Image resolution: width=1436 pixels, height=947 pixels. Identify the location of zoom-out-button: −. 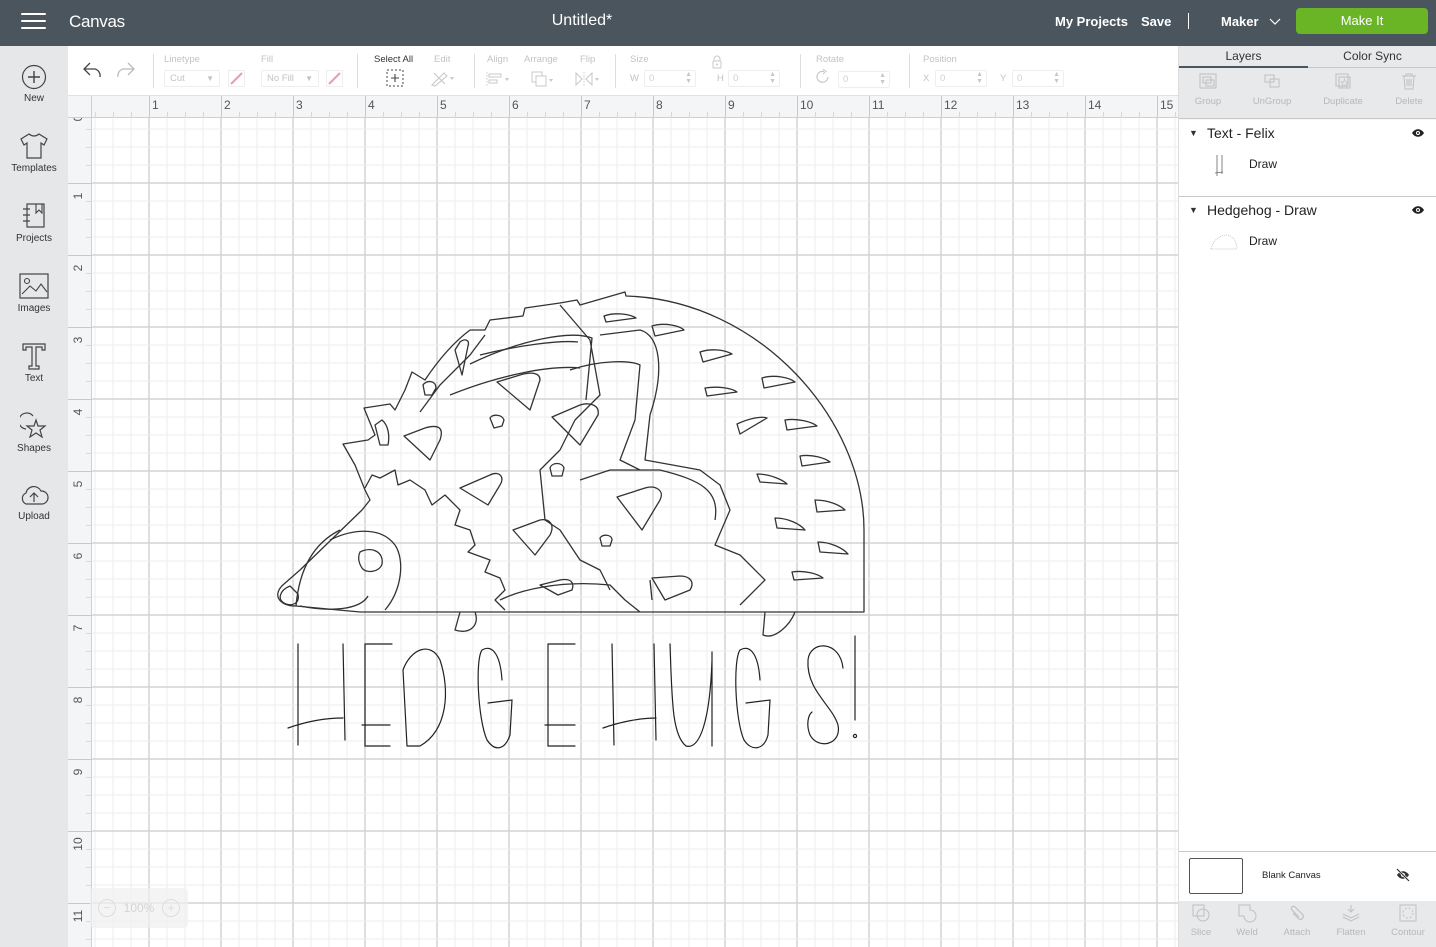
(107, 908).